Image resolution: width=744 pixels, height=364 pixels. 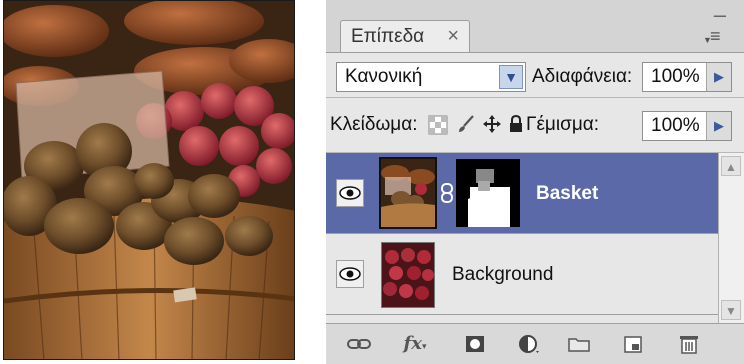 I want to click on blend-row: Κανονική ▼ Αδιαφάνεια: 100% ▶, so click(x=535, y=75).